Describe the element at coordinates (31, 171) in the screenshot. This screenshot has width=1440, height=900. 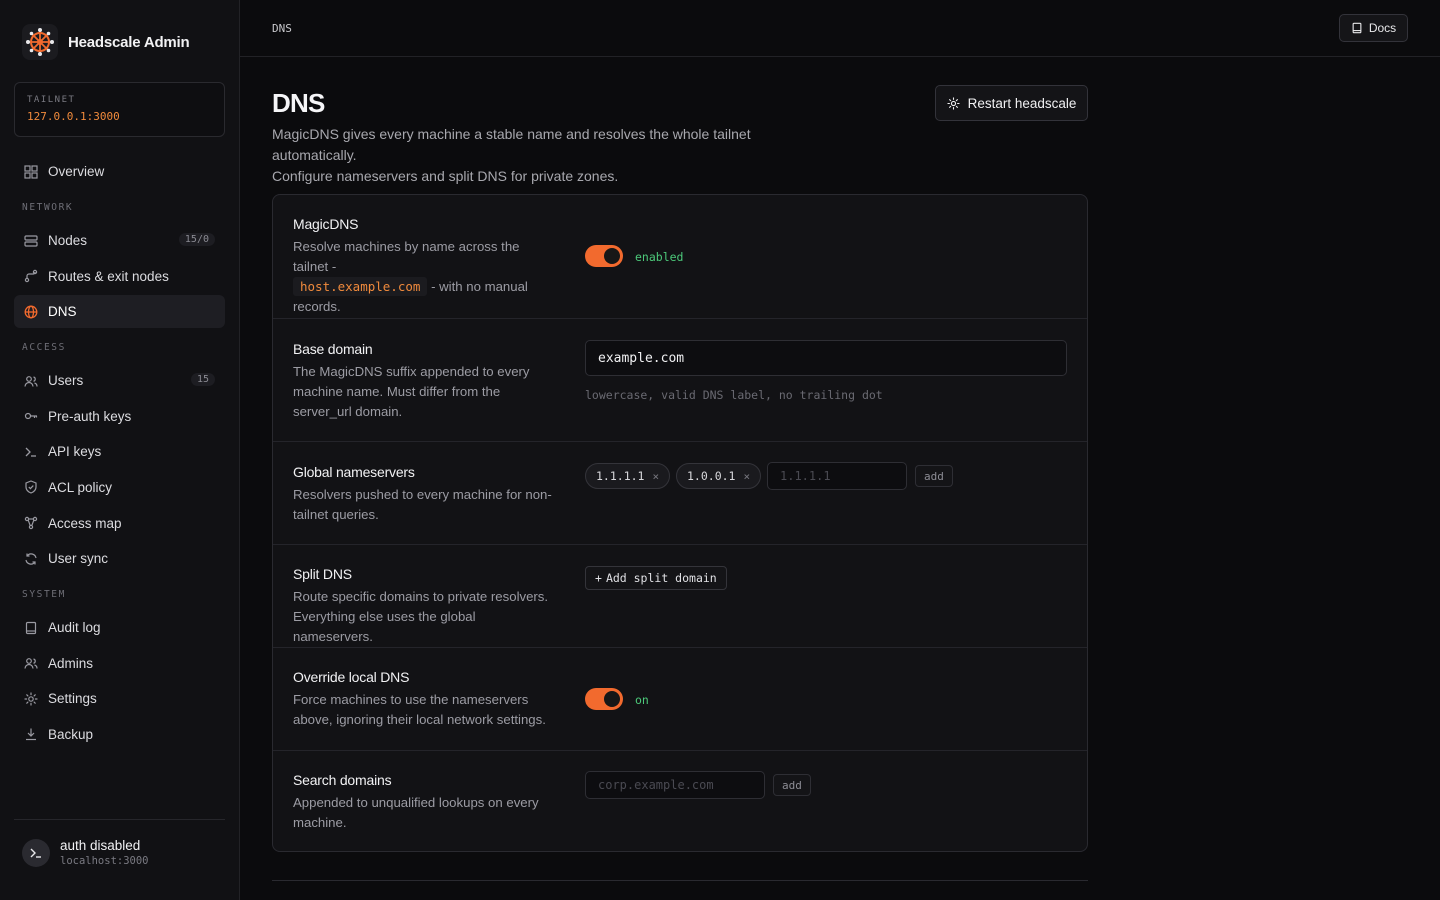
I see `grid-icon` at that location.